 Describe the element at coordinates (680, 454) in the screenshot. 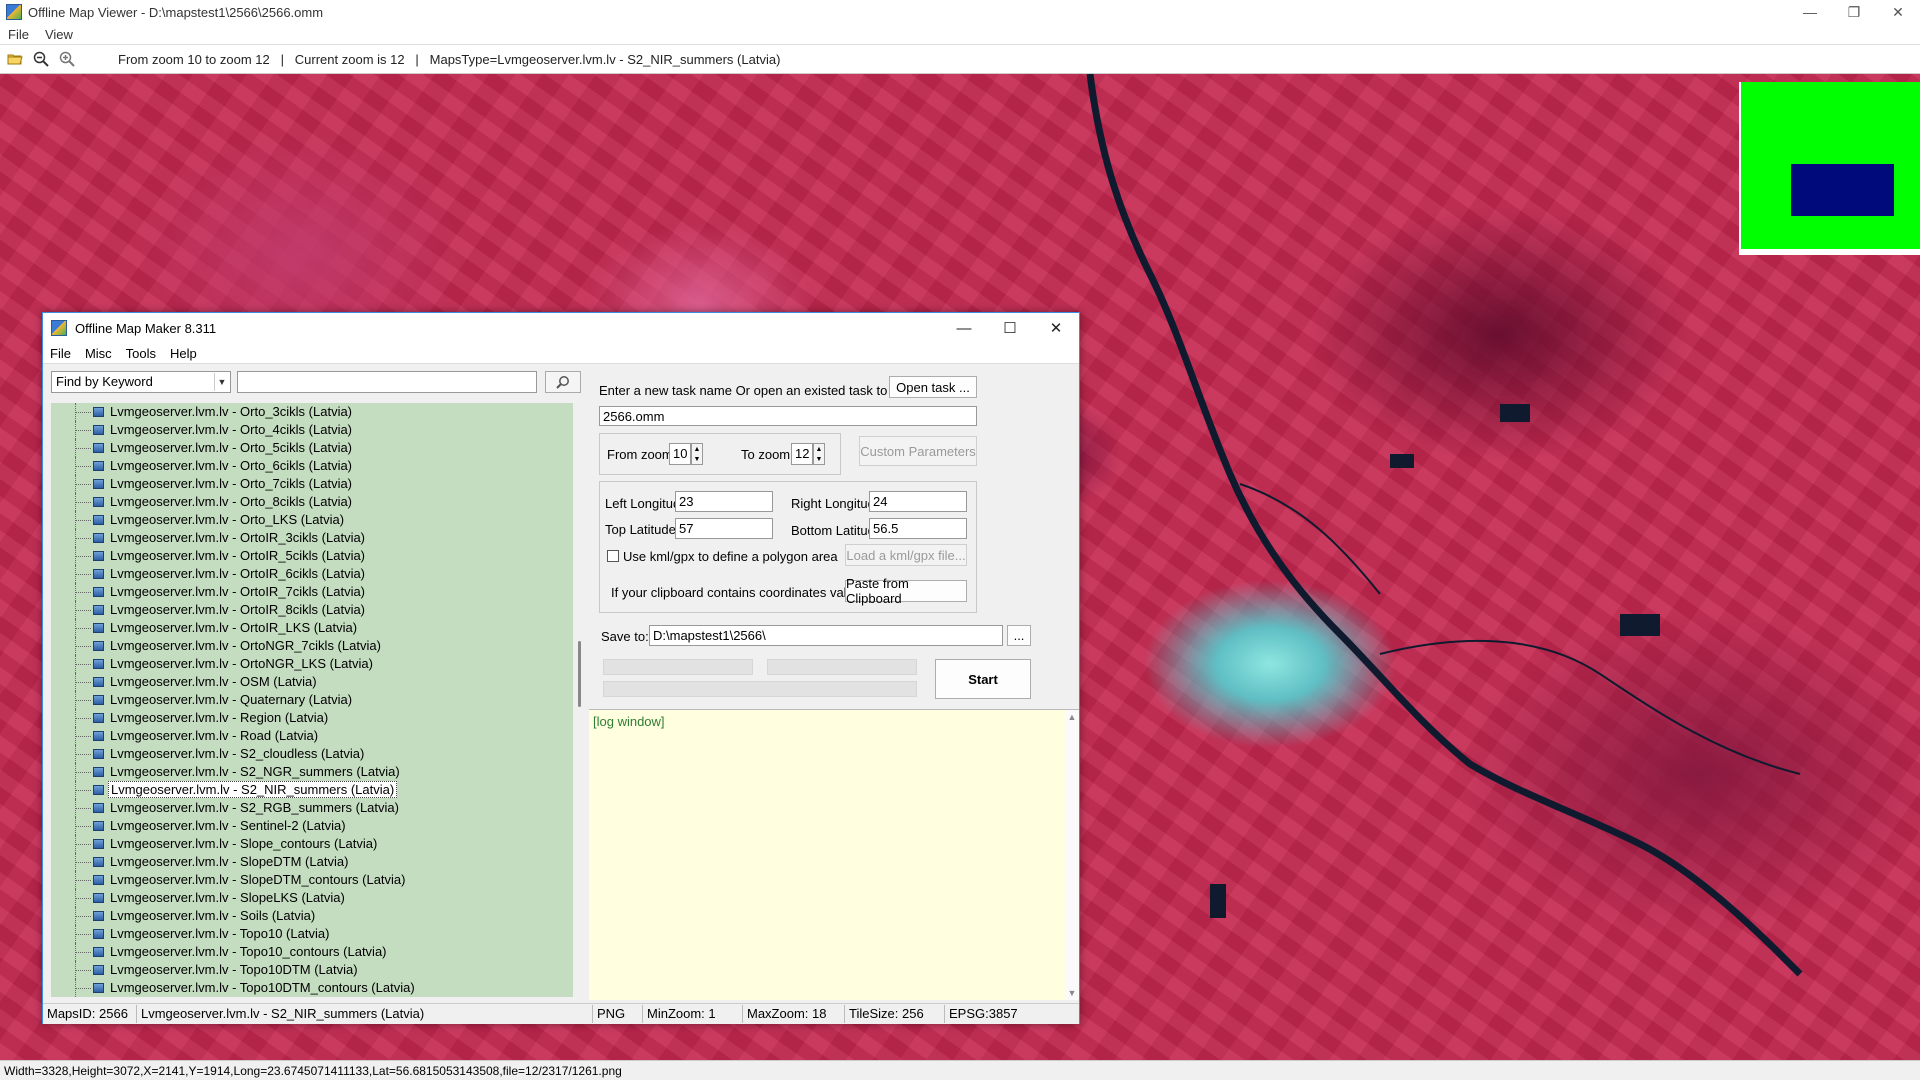

I see `from-zoom-input: 10` at that location.